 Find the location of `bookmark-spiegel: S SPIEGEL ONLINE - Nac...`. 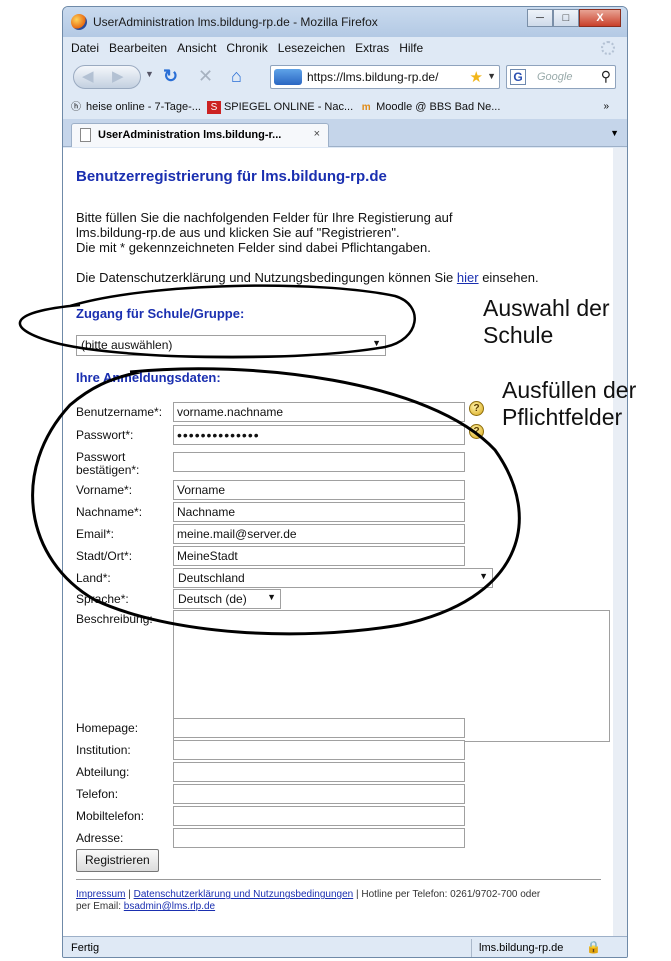

bookmark-spiegel: S SPIEGEL ONLINE - Nac... is located at coordinates (280, 107).